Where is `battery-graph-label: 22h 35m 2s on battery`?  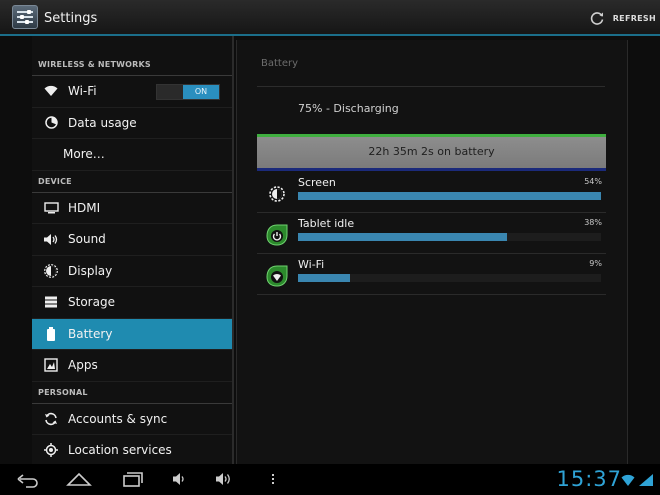
battery-graph-label: 22h 35m 2s on battery is located at coordinates (431, 151).